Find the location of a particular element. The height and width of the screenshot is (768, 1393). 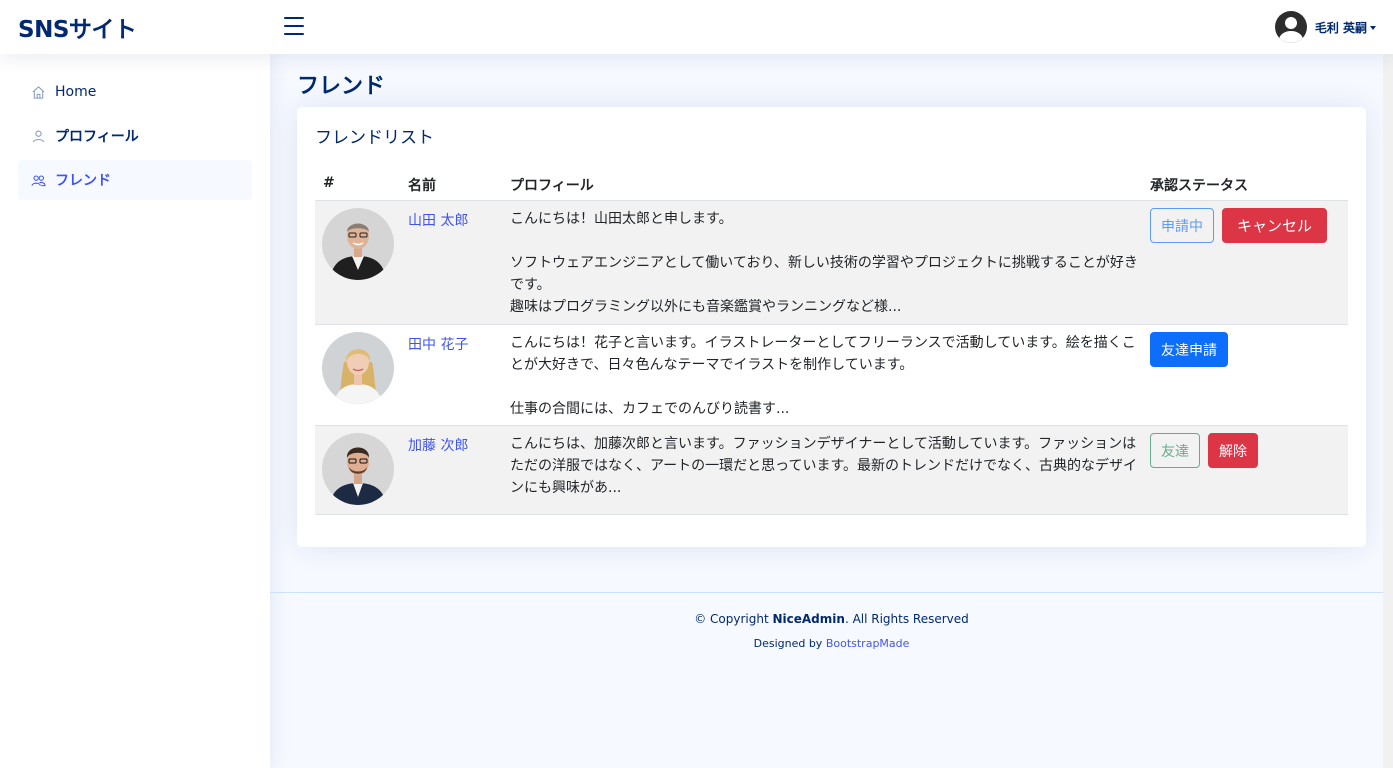

pending-button: 申請中 is located at coordinates (1182, 225).